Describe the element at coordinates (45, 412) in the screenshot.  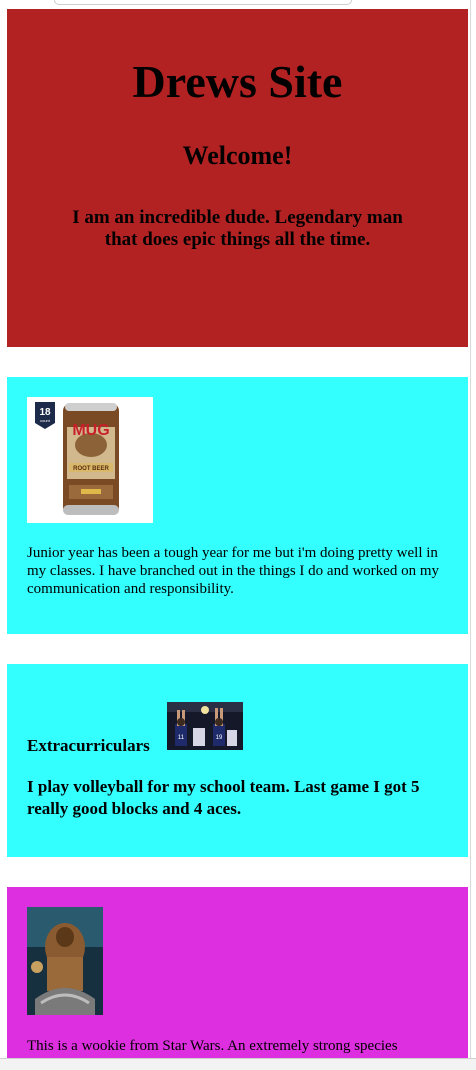
I see `can-badge-number: 18` at that location.